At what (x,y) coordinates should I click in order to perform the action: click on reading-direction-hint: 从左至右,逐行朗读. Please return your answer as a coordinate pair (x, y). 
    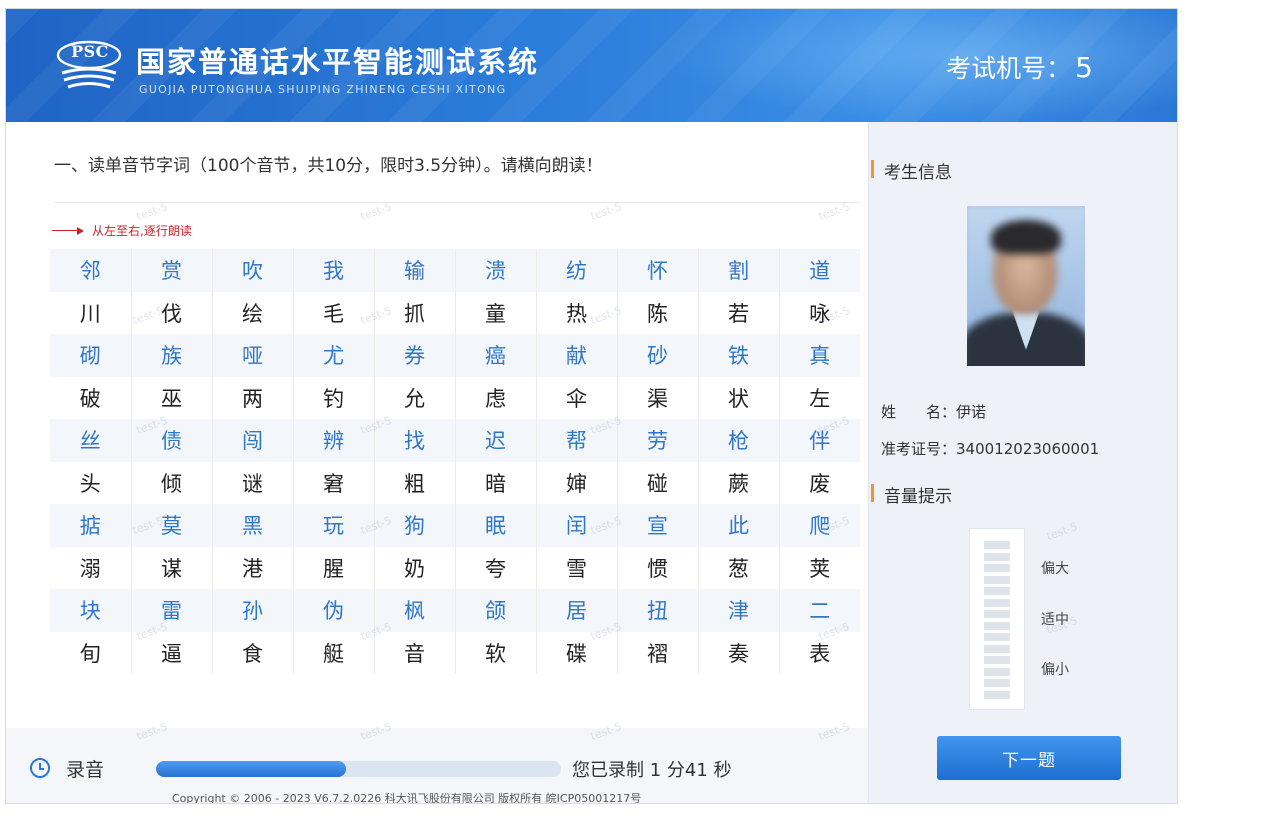
    Looking at the image, I should click on (122, 230).